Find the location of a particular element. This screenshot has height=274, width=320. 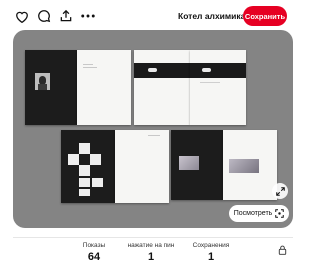

stat-saves: Сохранения 1 is located at coordinates (211, 252).